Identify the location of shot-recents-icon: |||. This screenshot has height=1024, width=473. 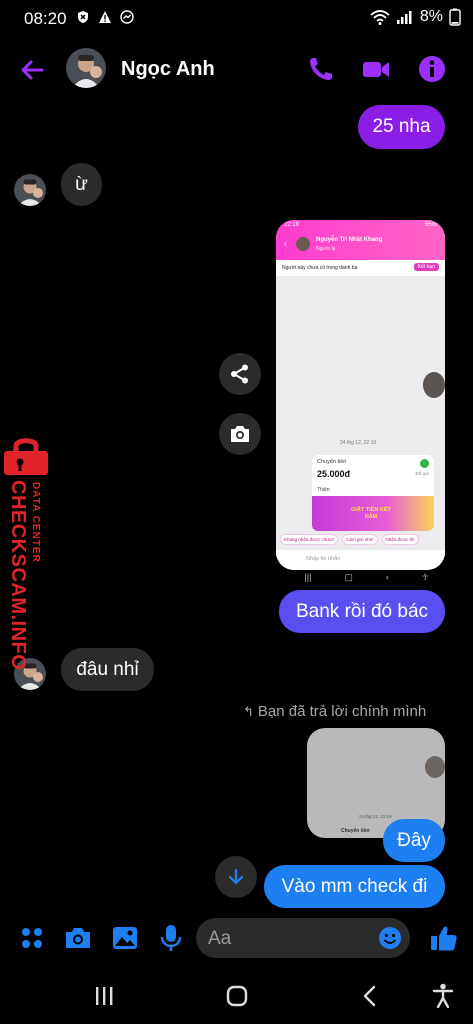
(308, 577).